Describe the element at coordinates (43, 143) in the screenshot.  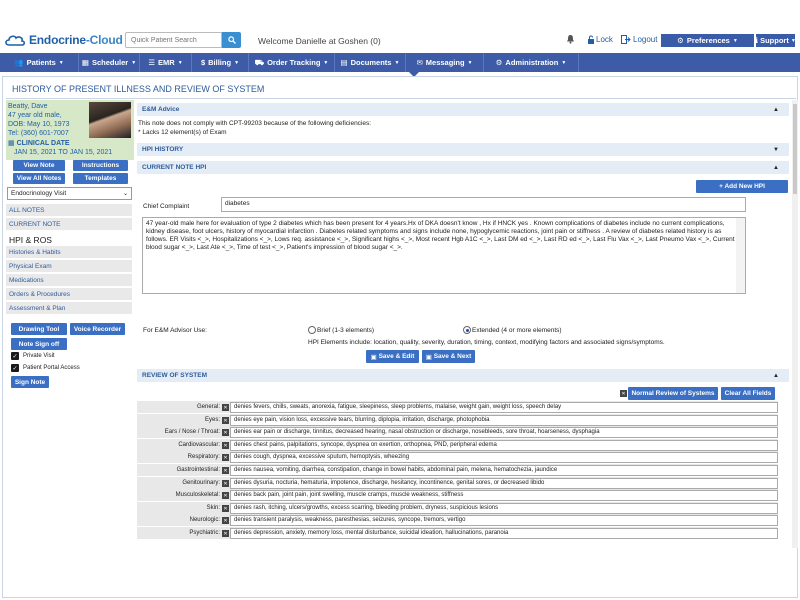
I see `clinical-date-label: CLINICAL DATE` at that location.